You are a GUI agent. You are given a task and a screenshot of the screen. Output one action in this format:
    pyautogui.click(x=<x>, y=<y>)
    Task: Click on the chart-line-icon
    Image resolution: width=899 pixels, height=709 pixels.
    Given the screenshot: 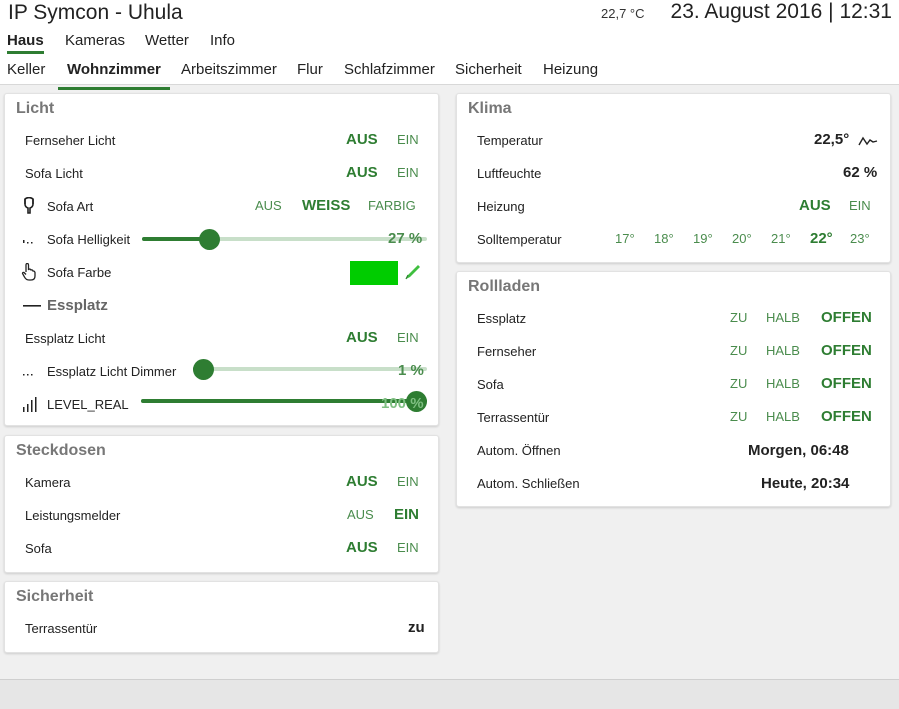 What is the action you would take?
    pyautogui.click(x=868, y=141)
    